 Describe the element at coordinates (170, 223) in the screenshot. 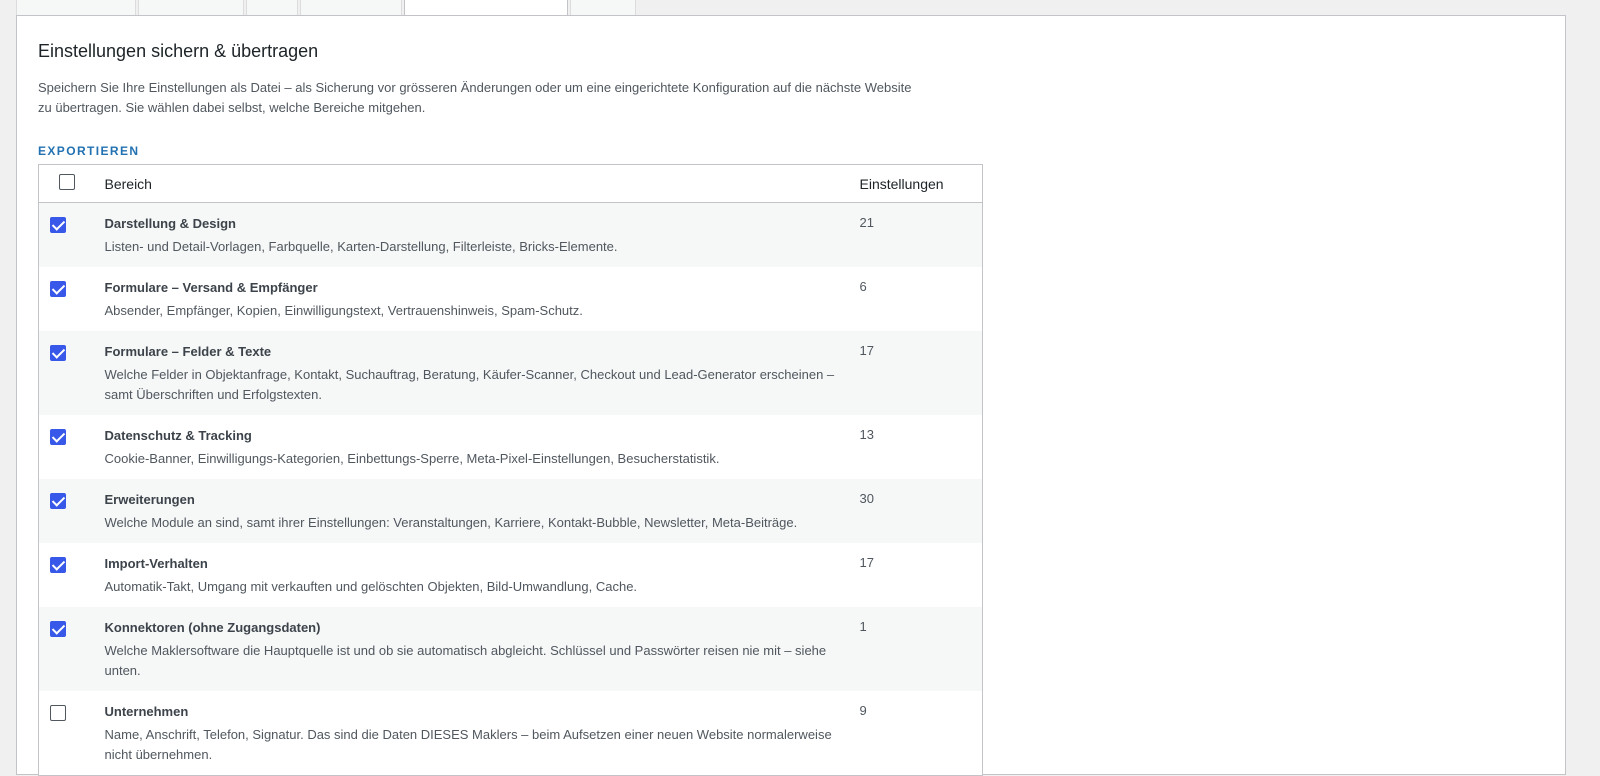

I see `row-title: Darstellung & Design` at that location.